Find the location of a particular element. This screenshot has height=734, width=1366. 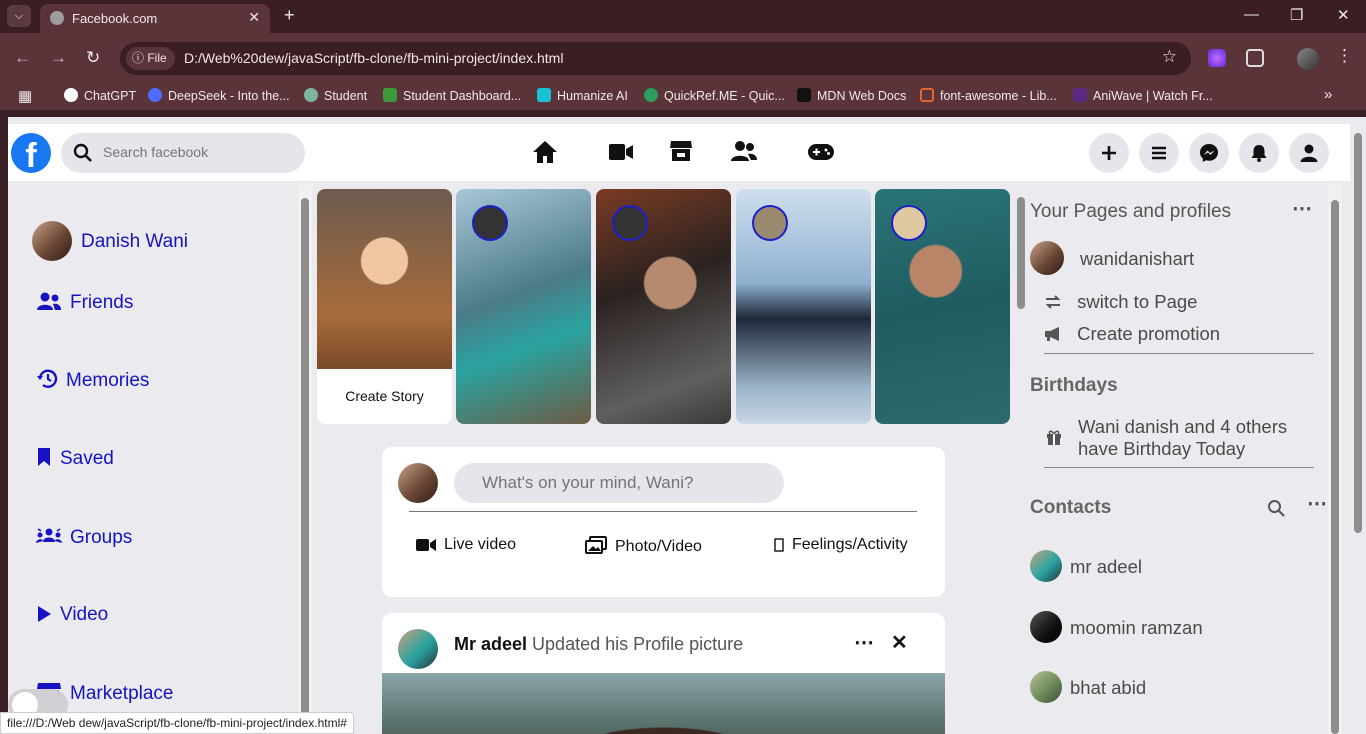

search-icon is located at coordinates (1276, 508).